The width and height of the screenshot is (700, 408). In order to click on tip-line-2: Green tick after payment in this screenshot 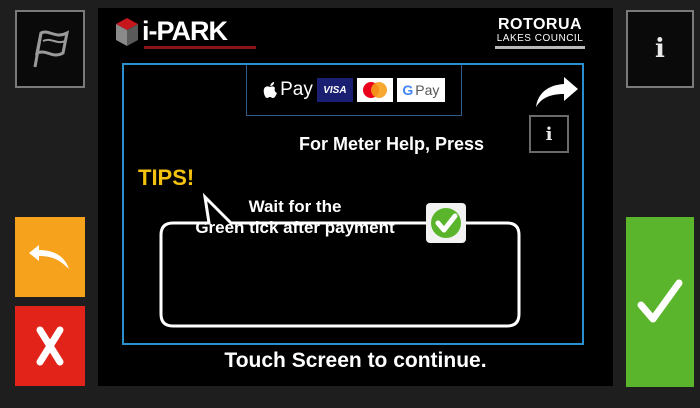, I will do `click(295, 227)`.